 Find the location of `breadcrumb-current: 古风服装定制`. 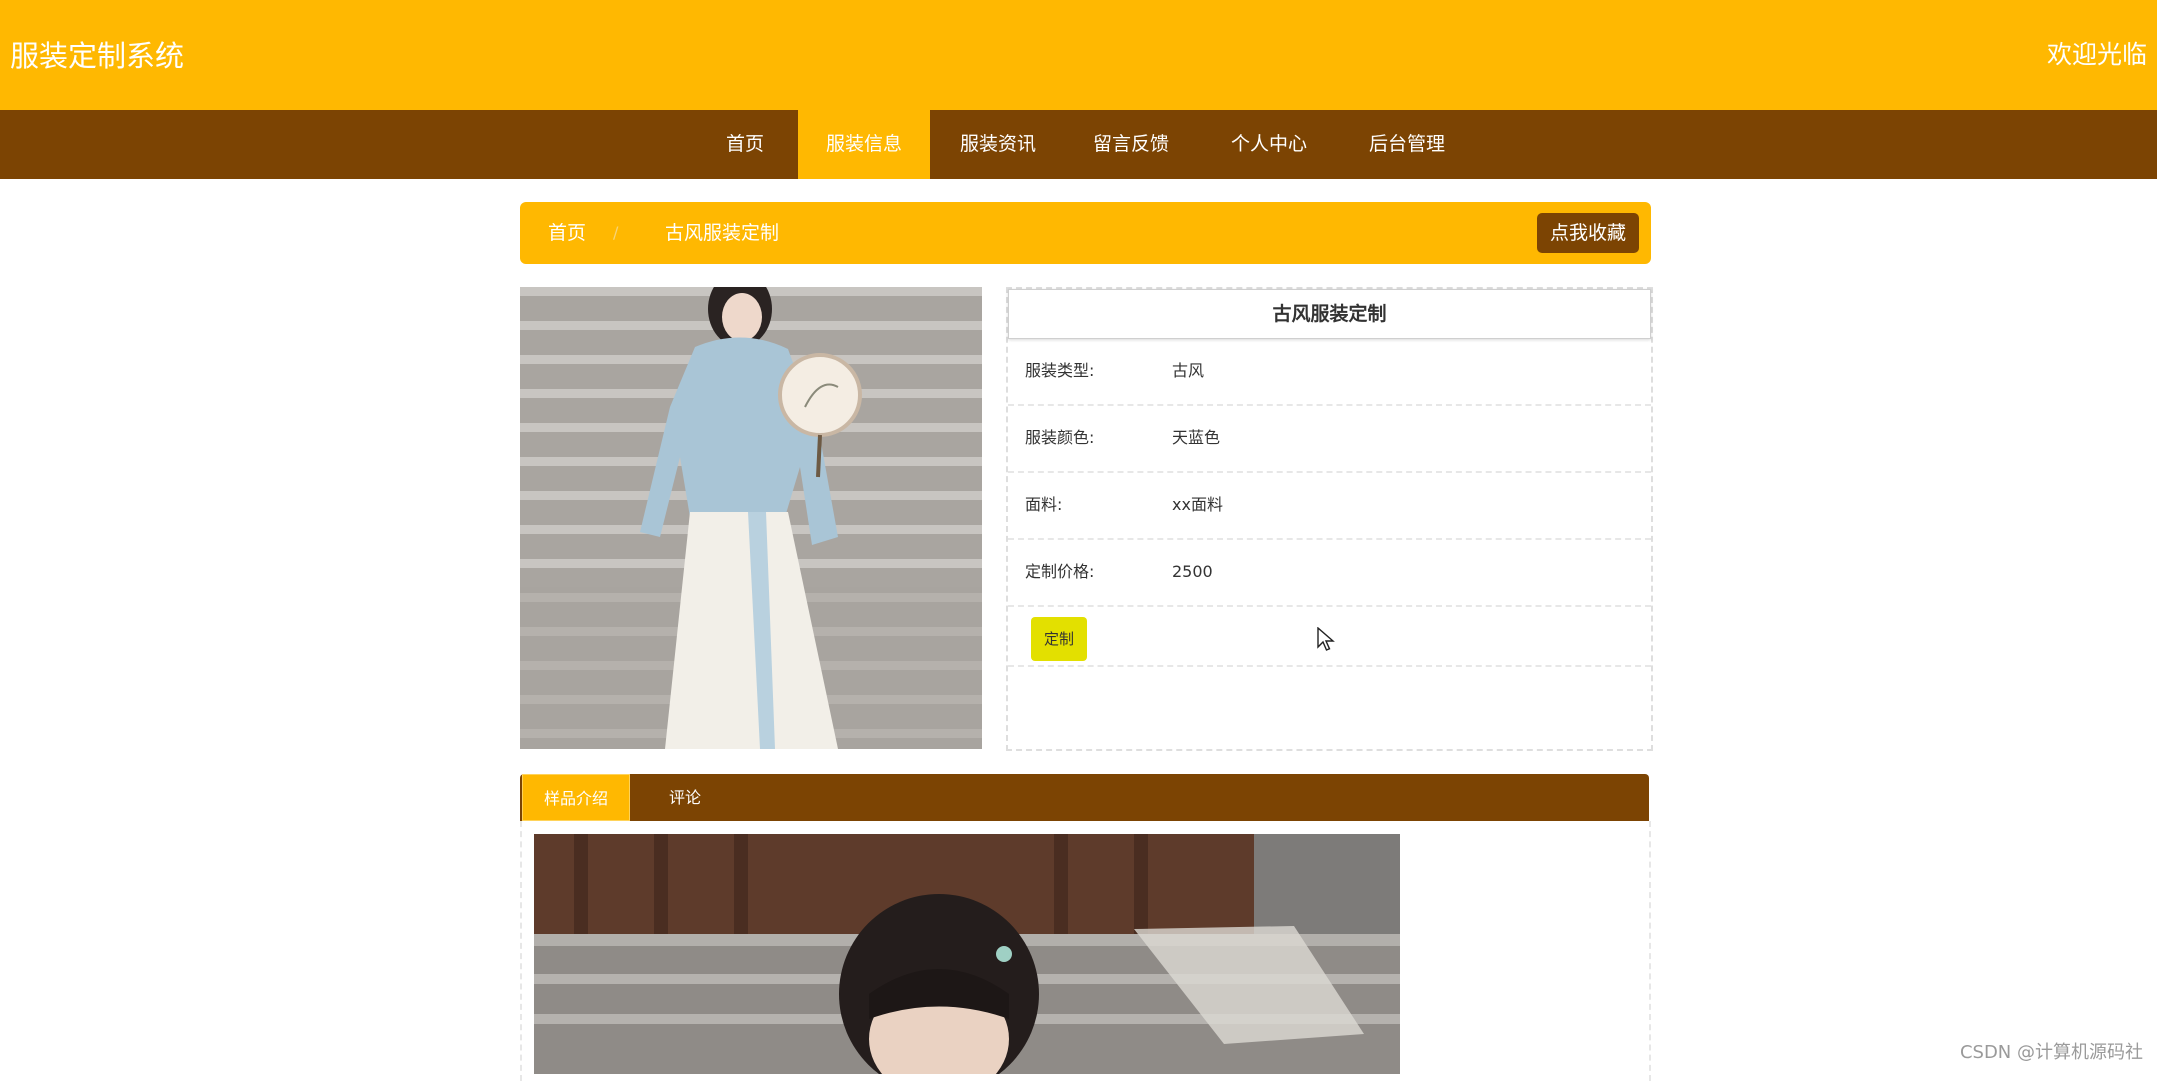

breadcrumb-current: 古风服装定制 is located at coordinates (722, 233).